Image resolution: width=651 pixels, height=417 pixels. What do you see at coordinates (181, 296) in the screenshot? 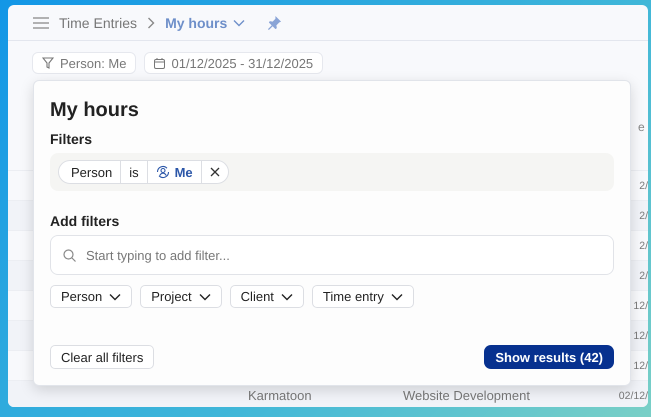
I see `filter-option-dropdown: Project` at bounding box center [181, 296].